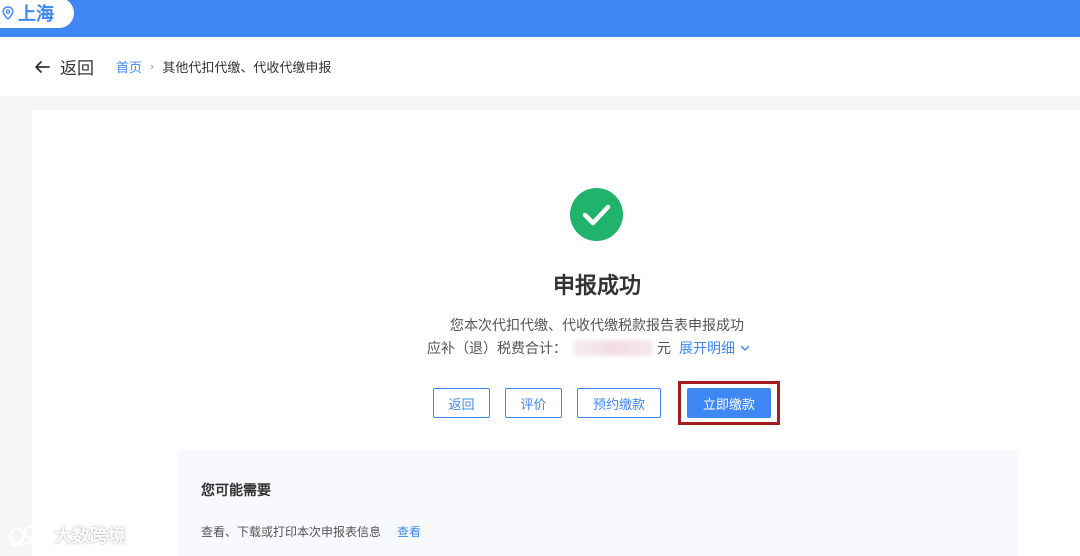  Describe the element at coordinates (497, 349) in the screenshot. I see `amount-label: 应补（退）税费合计：` at that location.